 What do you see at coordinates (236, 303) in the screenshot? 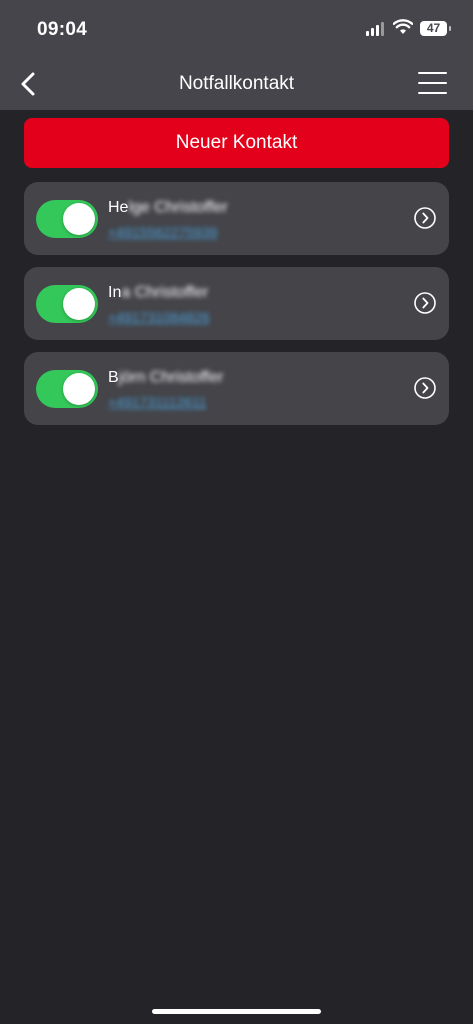
I see `contact-card: Ina Christoffer +491731084826` at bounding box center [236, 303].